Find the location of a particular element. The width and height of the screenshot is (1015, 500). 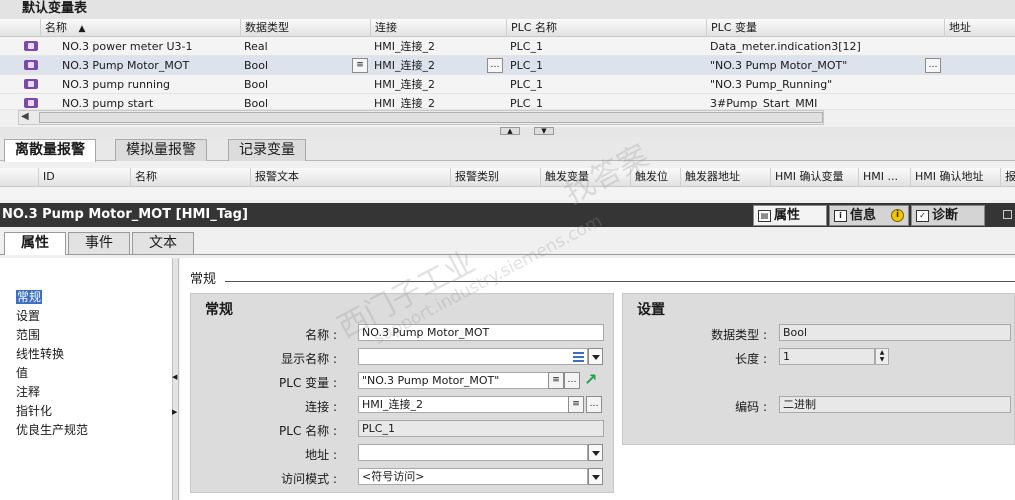

info-badge-icon: i is located at coordinates (897, 215).